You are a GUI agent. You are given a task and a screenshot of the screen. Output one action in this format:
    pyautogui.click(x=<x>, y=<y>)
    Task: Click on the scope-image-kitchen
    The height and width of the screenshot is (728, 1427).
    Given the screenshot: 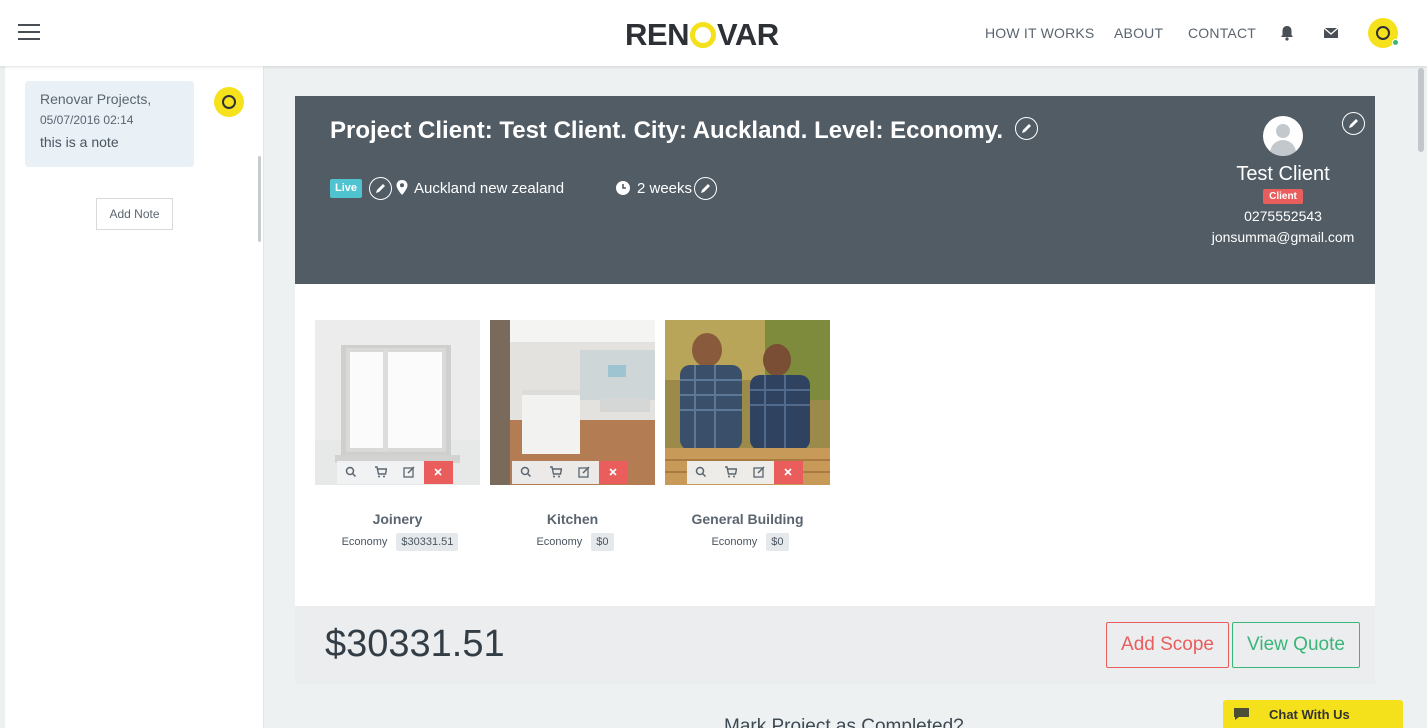 What is the action you would take?
    pyautogui.click(x=572, y=402)
    